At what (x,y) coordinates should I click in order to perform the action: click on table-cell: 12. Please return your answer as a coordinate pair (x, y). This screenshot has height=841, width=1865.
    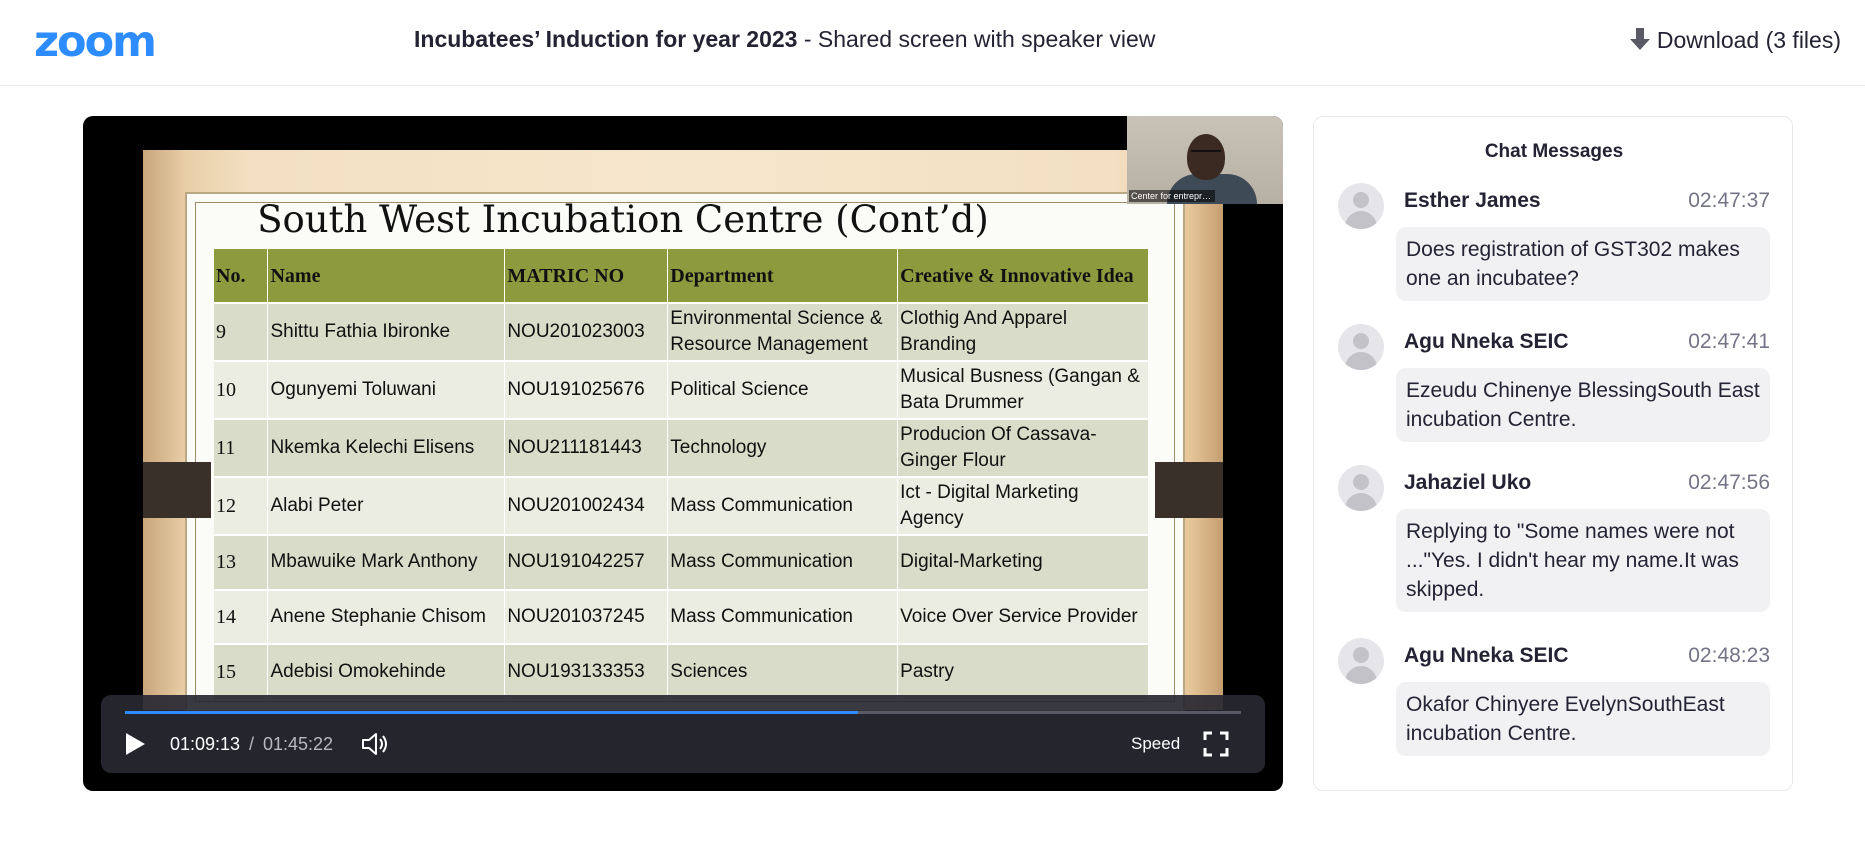
    Looking at the image, I should click on (241, 505).